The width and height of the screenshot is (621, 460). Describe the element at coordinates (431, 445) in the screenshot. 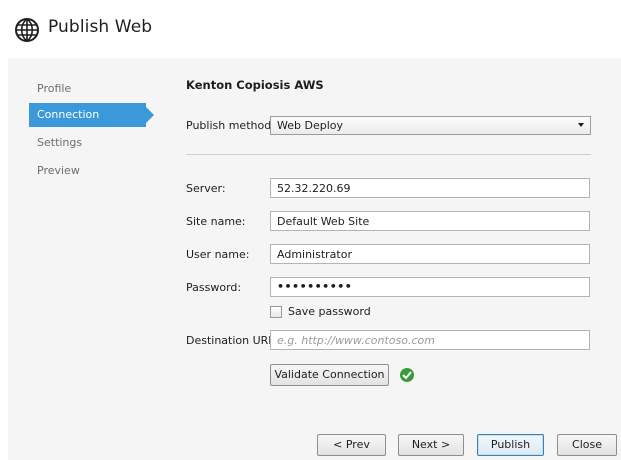

I see `next-button: Next >` at that location.